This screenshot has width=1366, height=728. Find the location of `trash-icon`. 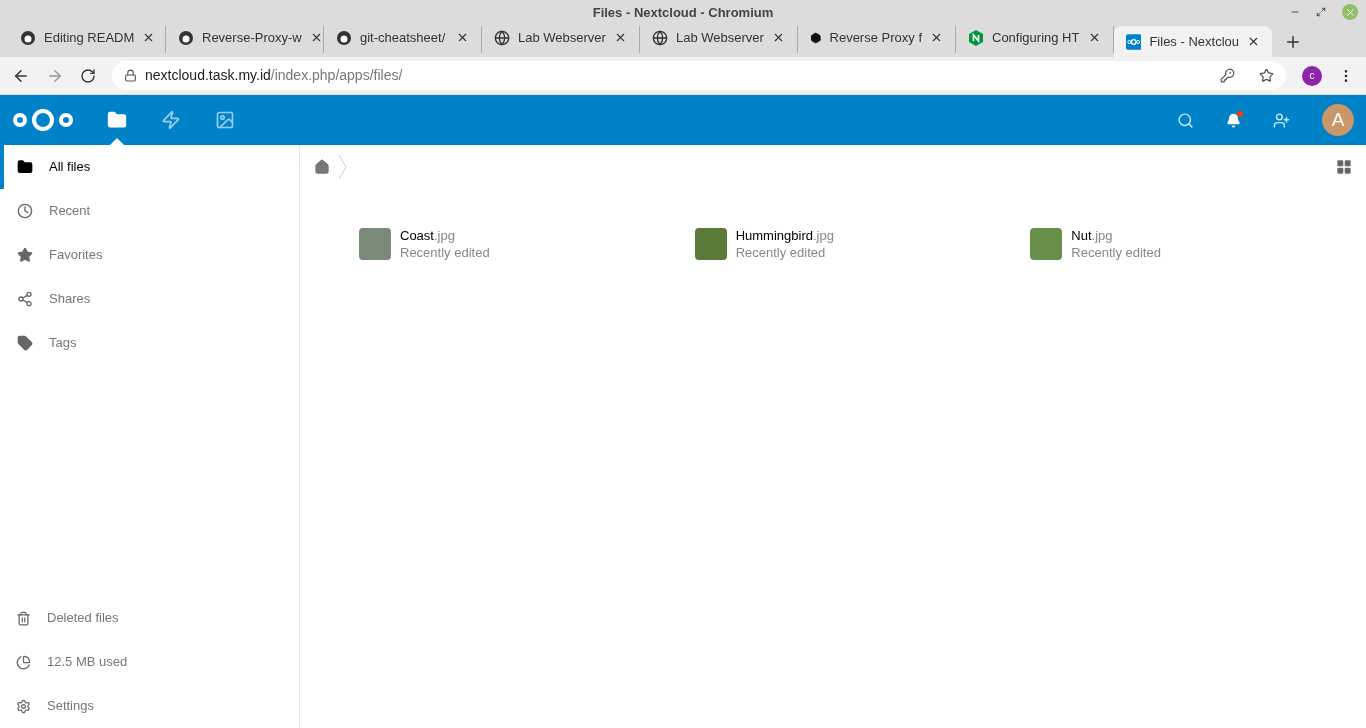

trash-icon is located at coordinates (23, 618).